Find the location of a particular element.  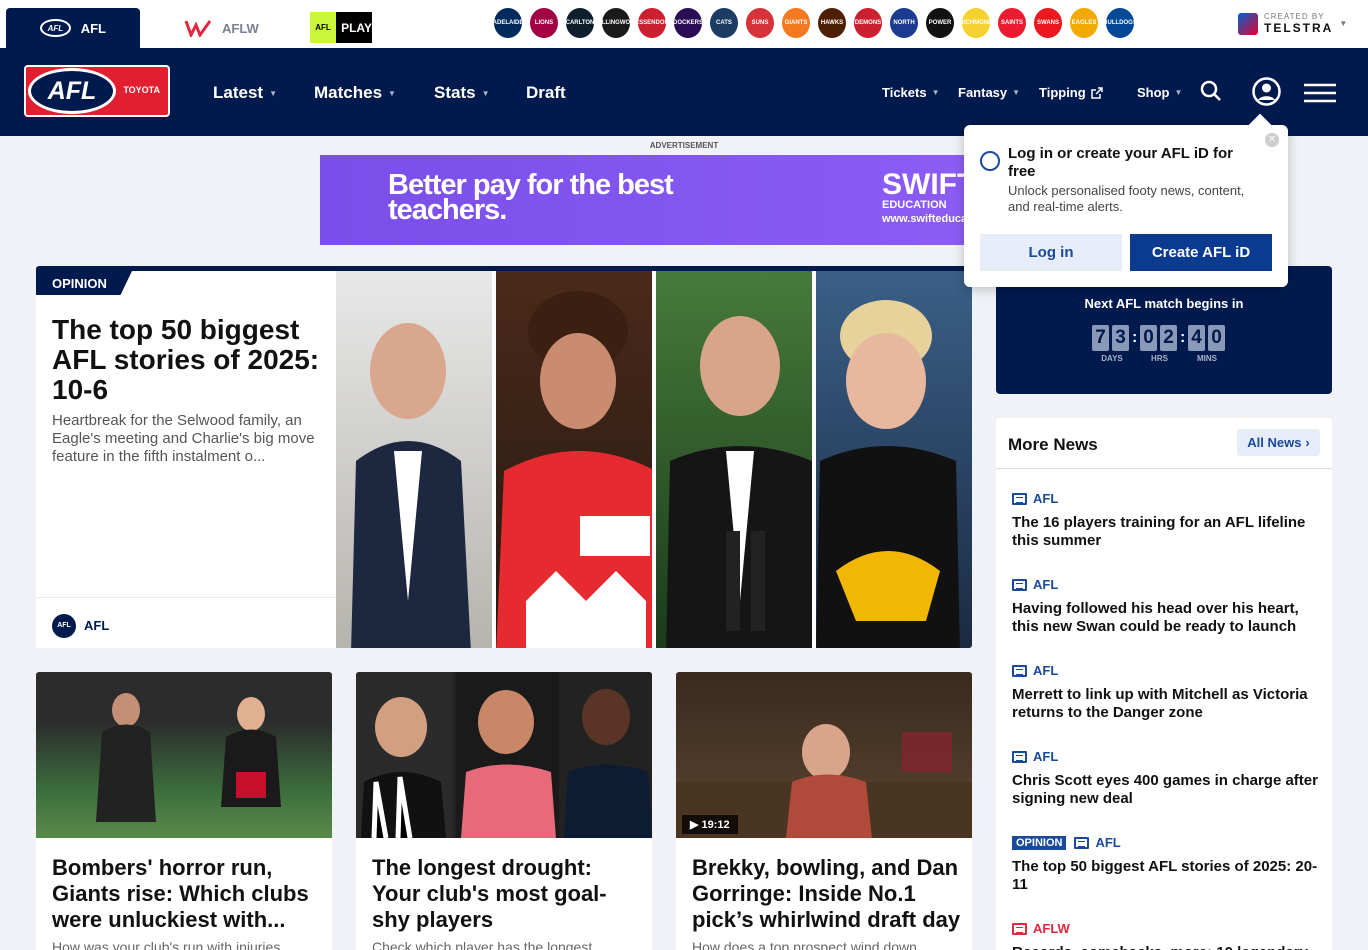

close-icon: ✕ is located at coordinates (1272, 140).